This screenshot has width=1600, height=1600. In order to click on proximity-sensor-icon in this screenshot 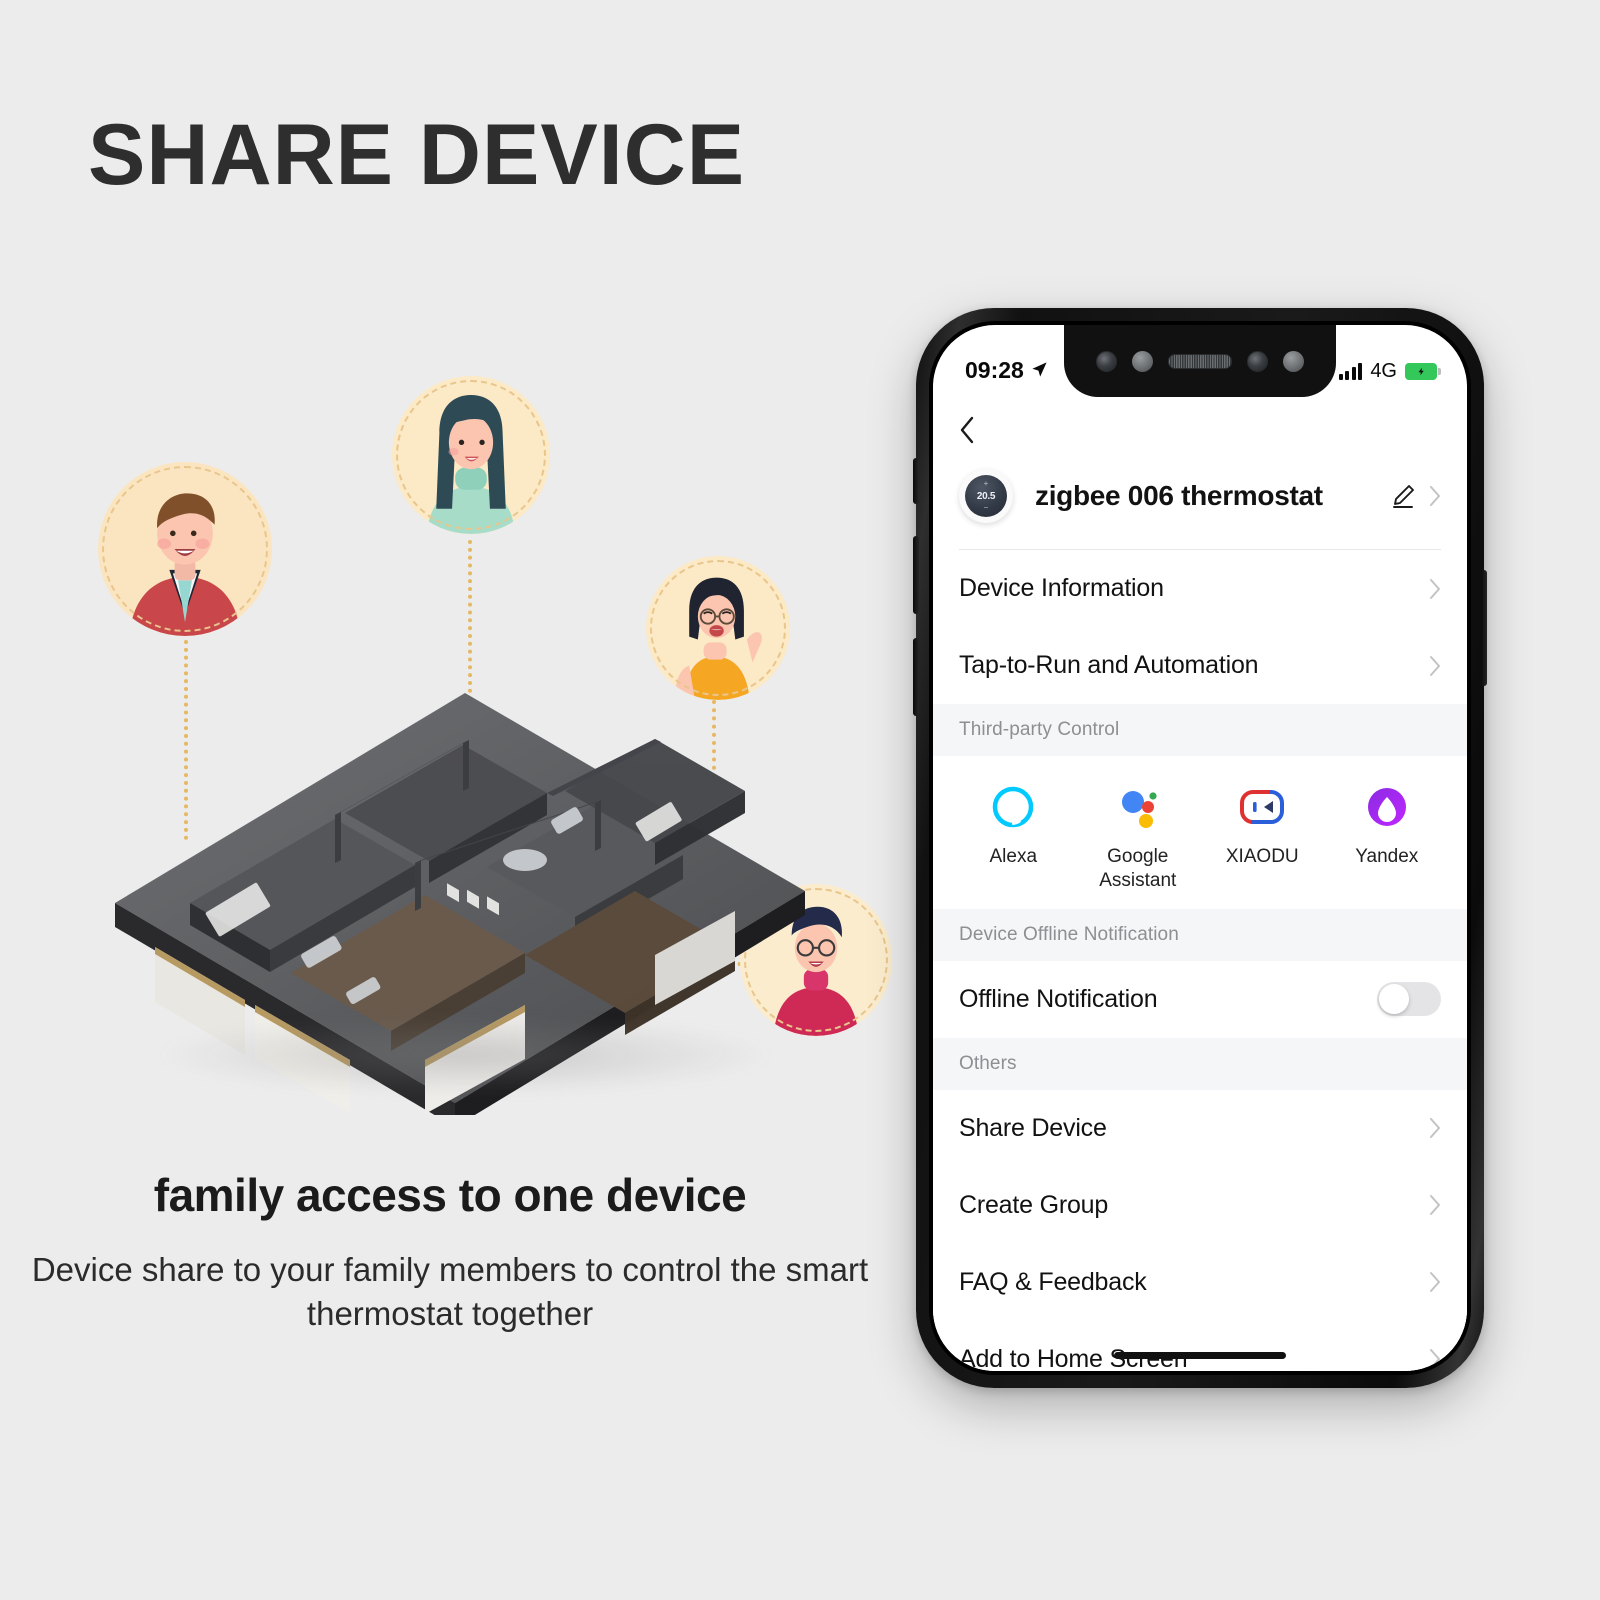, I will do `click(1142, 361)`.